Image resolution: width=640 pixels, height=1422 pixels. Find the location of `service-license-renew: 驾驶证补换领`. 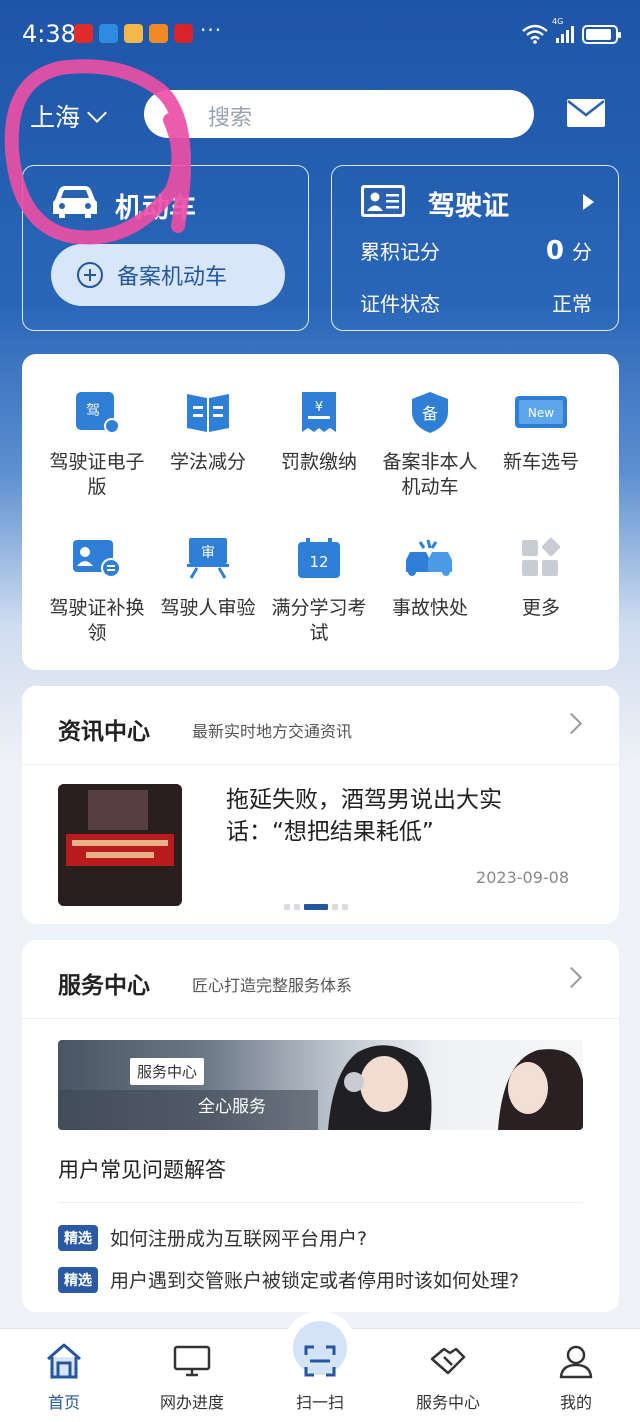

service-license-renew: 驾驶证补换领 is located at coordinates (97, 591).